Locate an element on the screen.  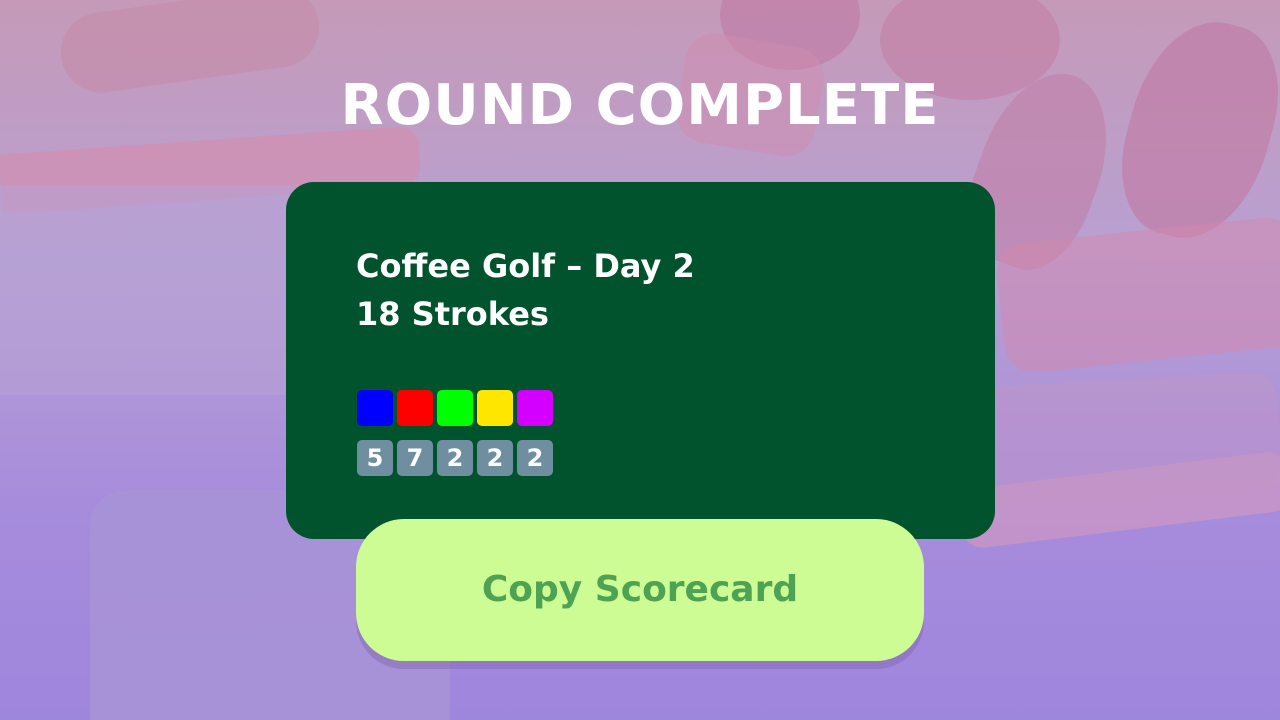
hole-color-row is located at coordinates (455, 408).